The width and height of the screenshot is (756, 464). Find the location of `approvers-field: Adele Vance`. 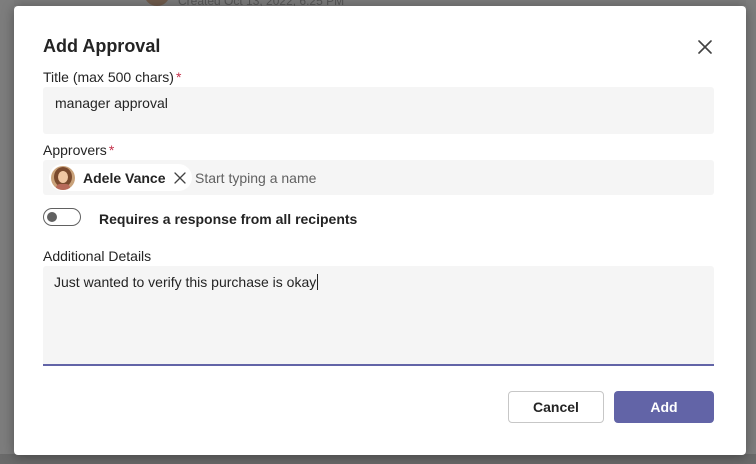

approvers-field: Adele Vance is located at coordinates (378, 177).